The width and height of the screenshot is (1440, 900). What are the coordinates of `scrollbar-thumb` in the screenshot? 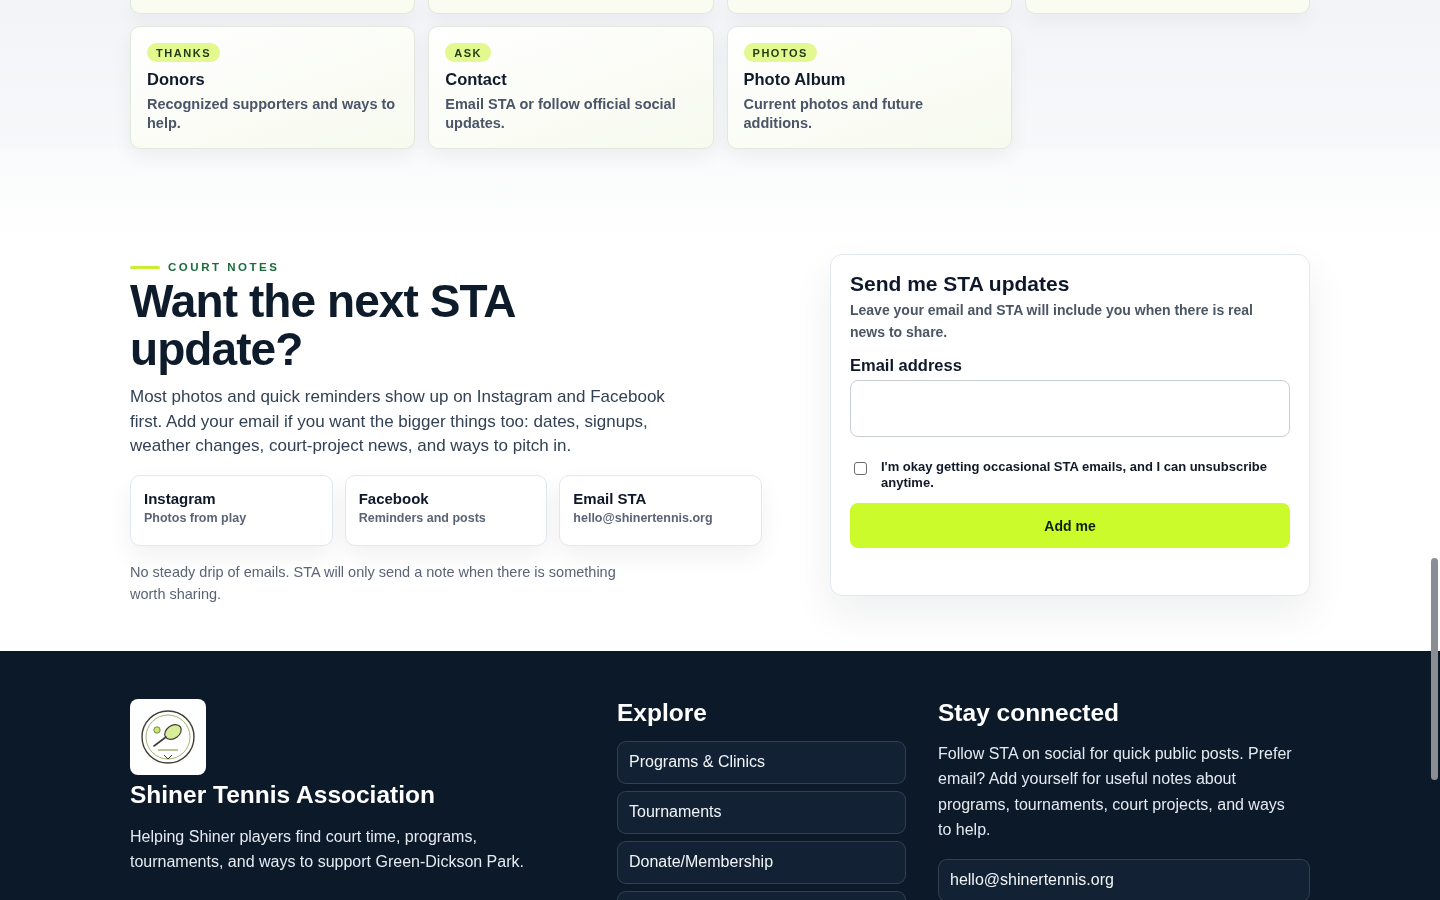 It's located at (1434, 669).